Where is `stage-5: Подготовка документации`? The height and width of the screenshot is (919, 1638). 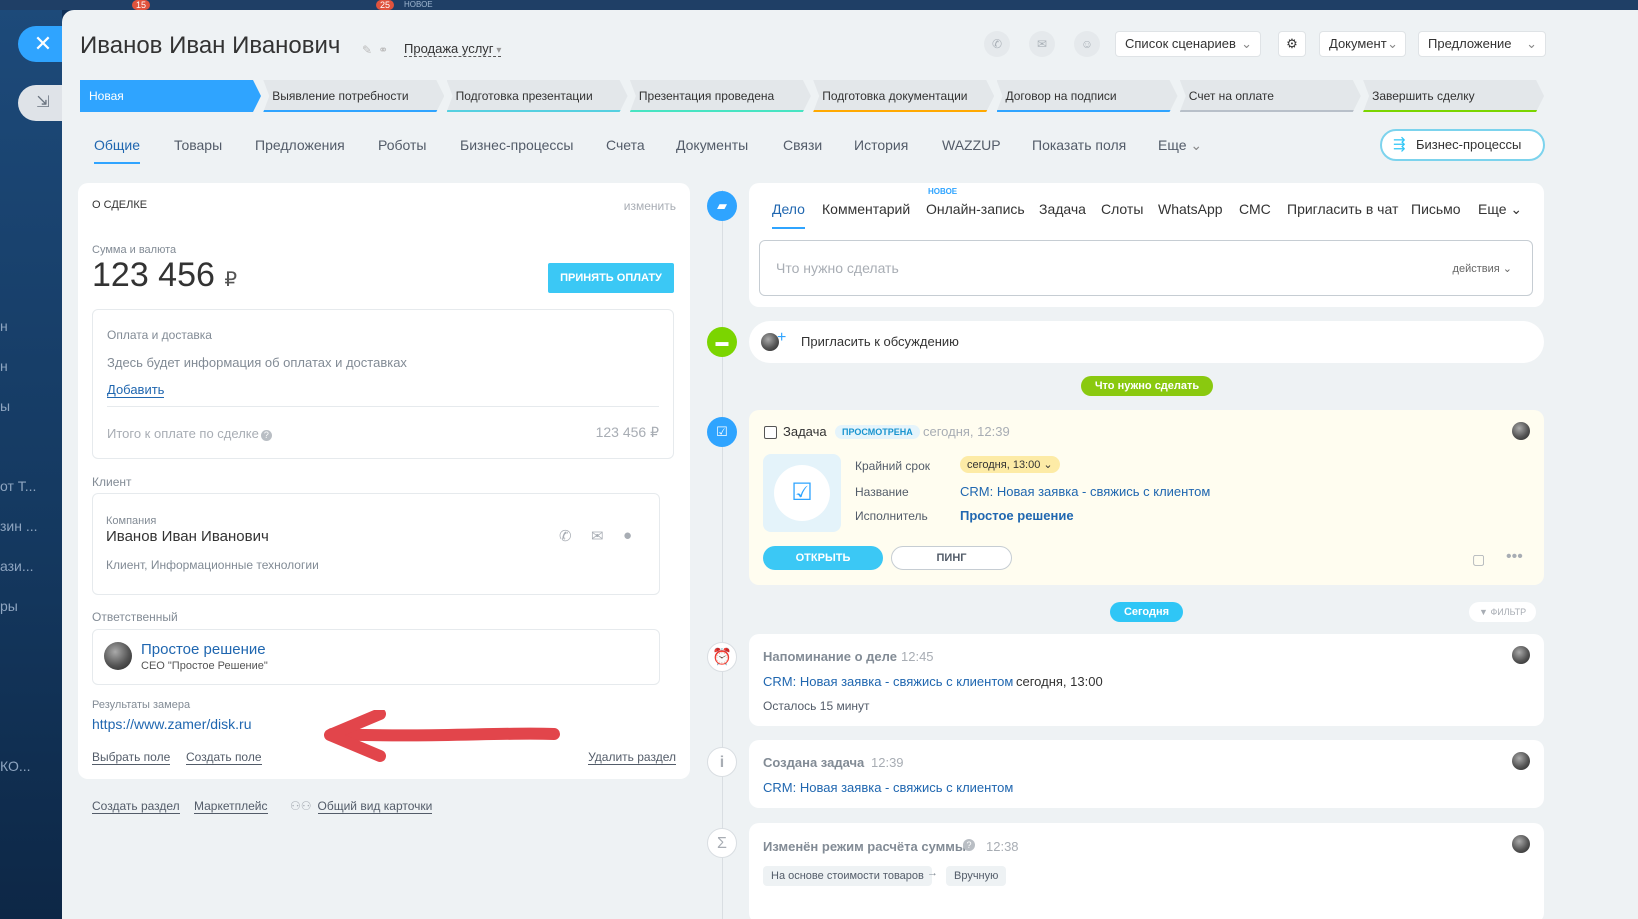
stage-5: Подготовка документации is located at coordinates (903, 96).